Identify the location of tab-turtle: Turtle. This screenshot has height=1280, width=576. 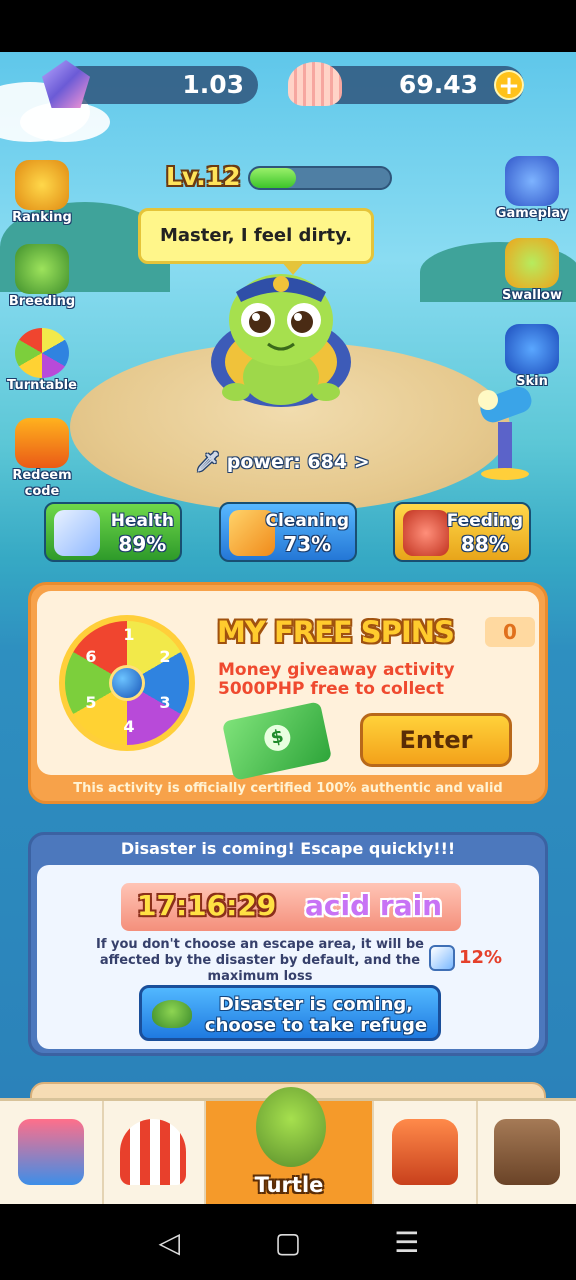
(290, 1145).